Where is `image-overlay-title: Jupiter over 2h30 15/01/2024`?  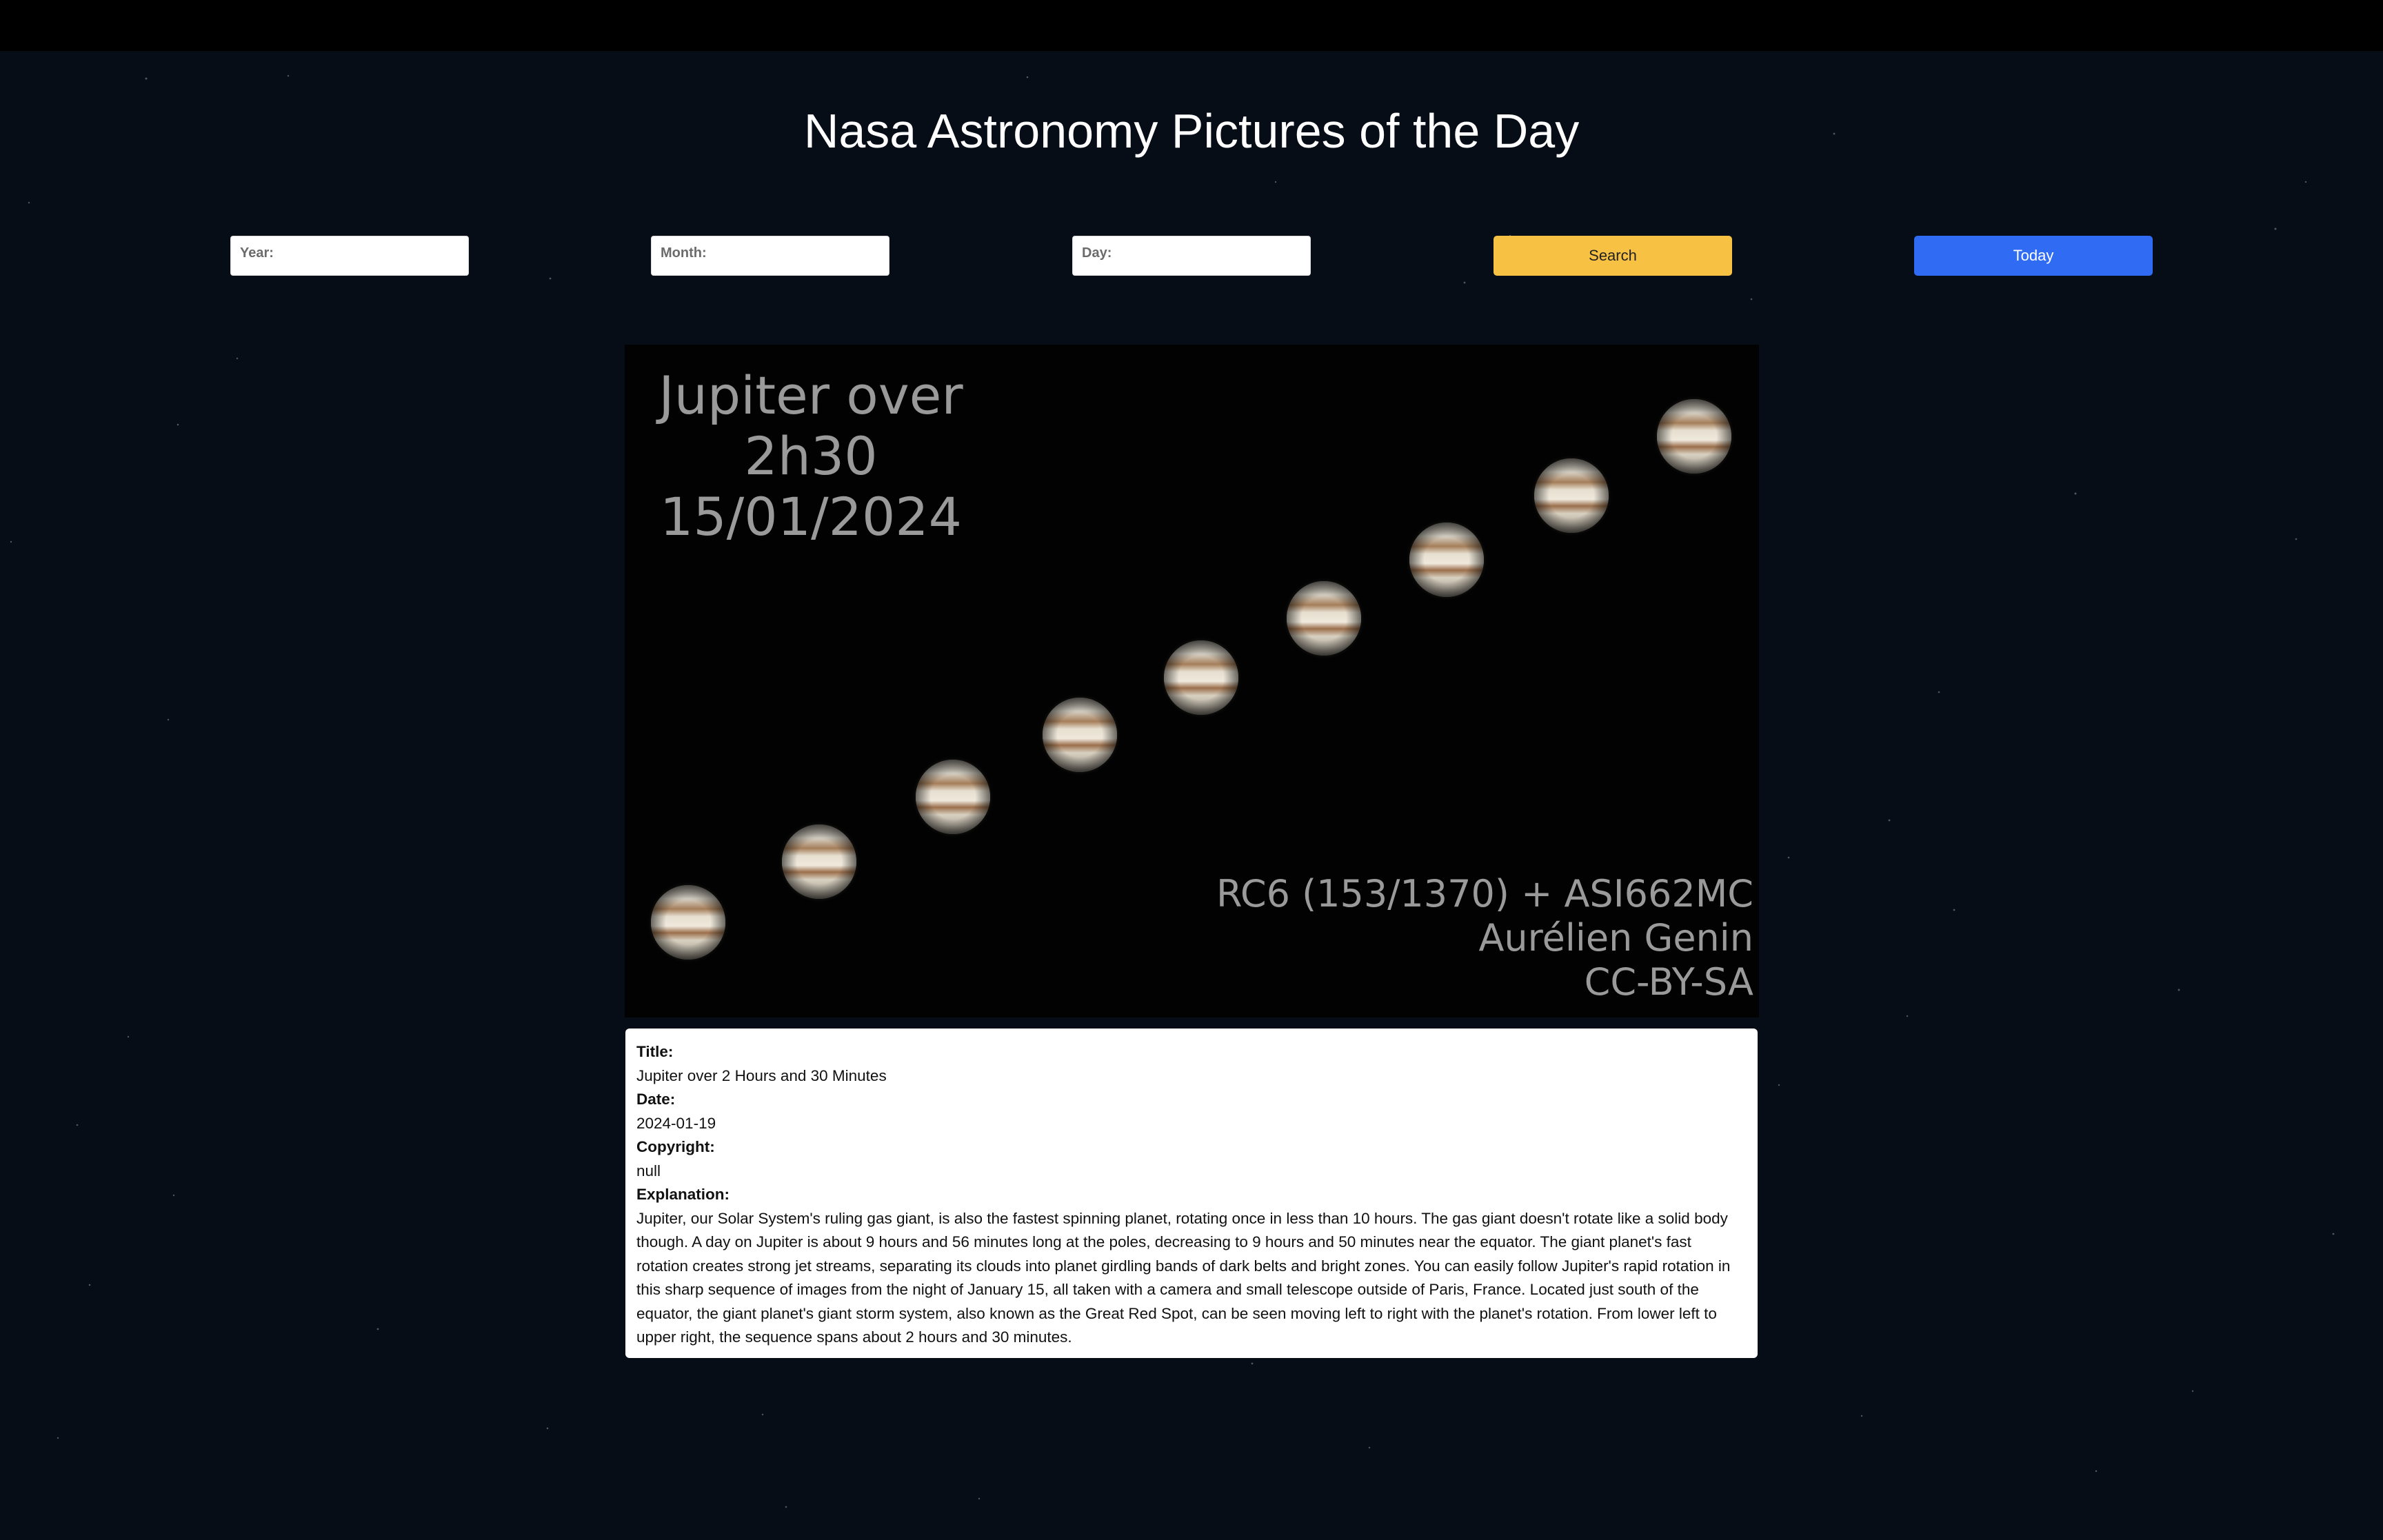 image-overlay-title: Jupiter over 2h30 15/01/2024 is located at coordinates (811, 456).